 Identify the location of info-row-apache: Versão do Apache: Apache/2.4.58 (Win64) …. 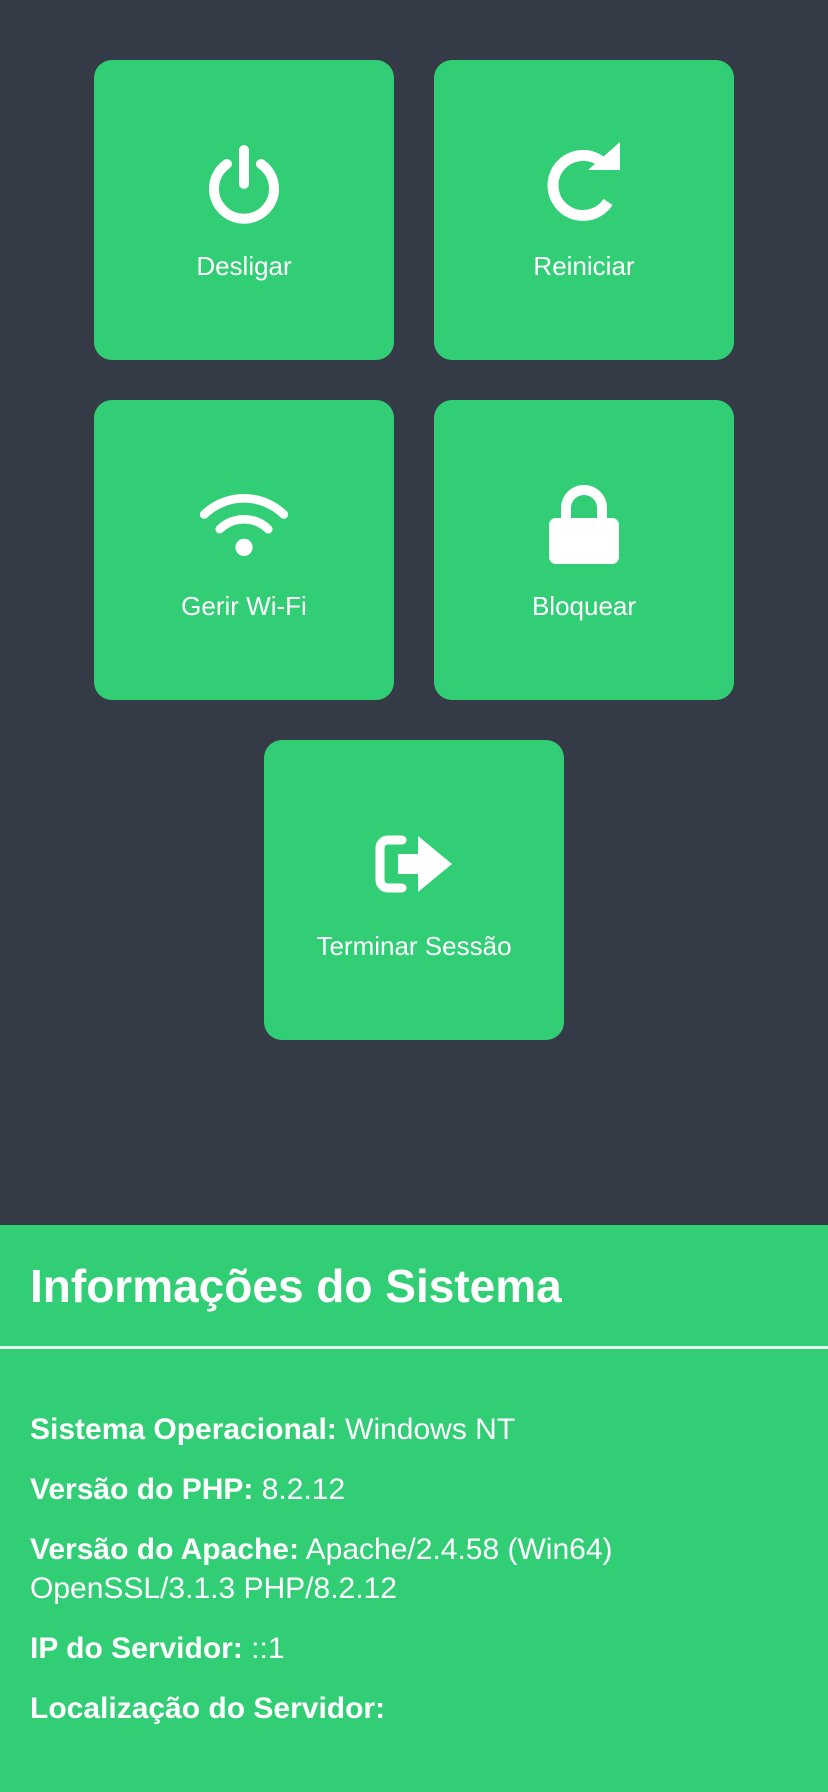
(410, 1569).